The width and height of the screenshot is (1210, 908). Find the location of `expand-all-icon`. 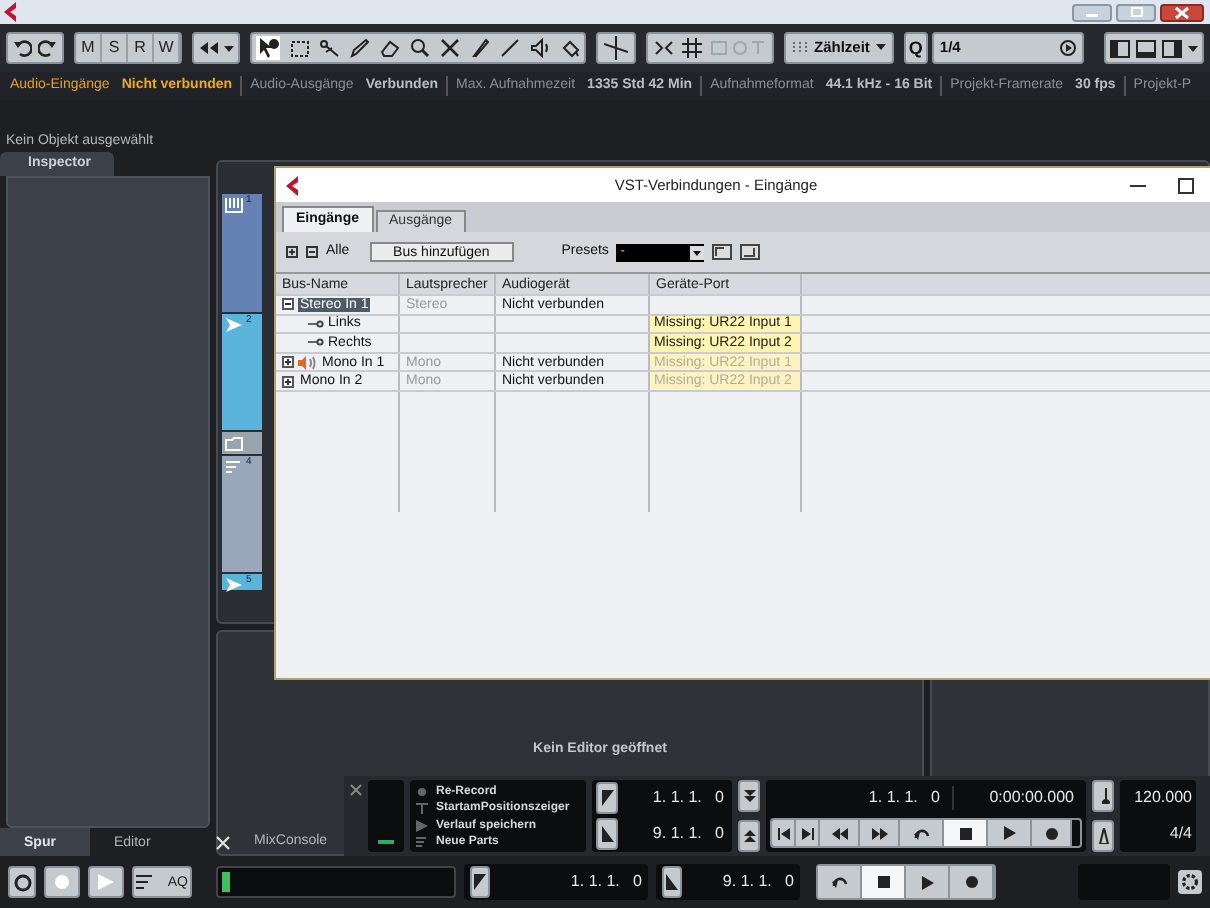

expand-all-icon is located at coordinates (292, 252).